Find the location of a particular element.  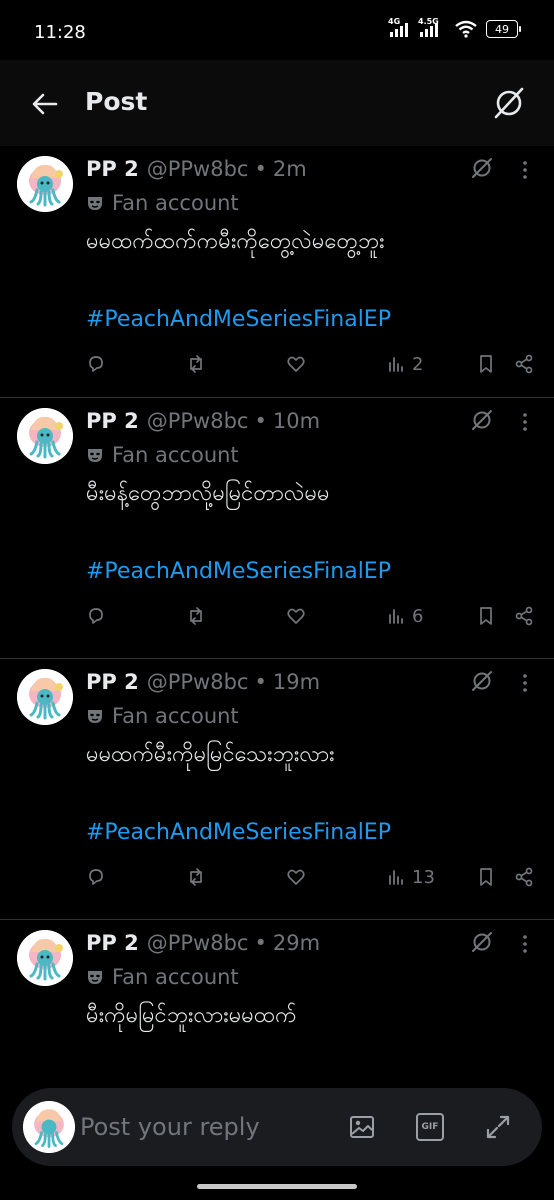

post-actions: 13 is located at coordinates (311, 877).